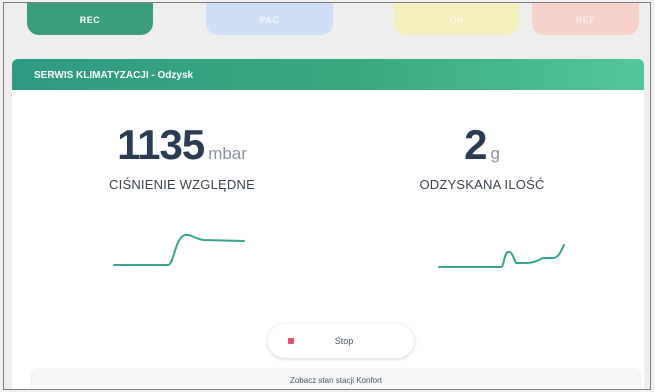 The width and height of the screenshot is (655, 392). Describe the element at coordinates (501, 256) in the screenshot. I see `recovered-trend-graph` at that location.